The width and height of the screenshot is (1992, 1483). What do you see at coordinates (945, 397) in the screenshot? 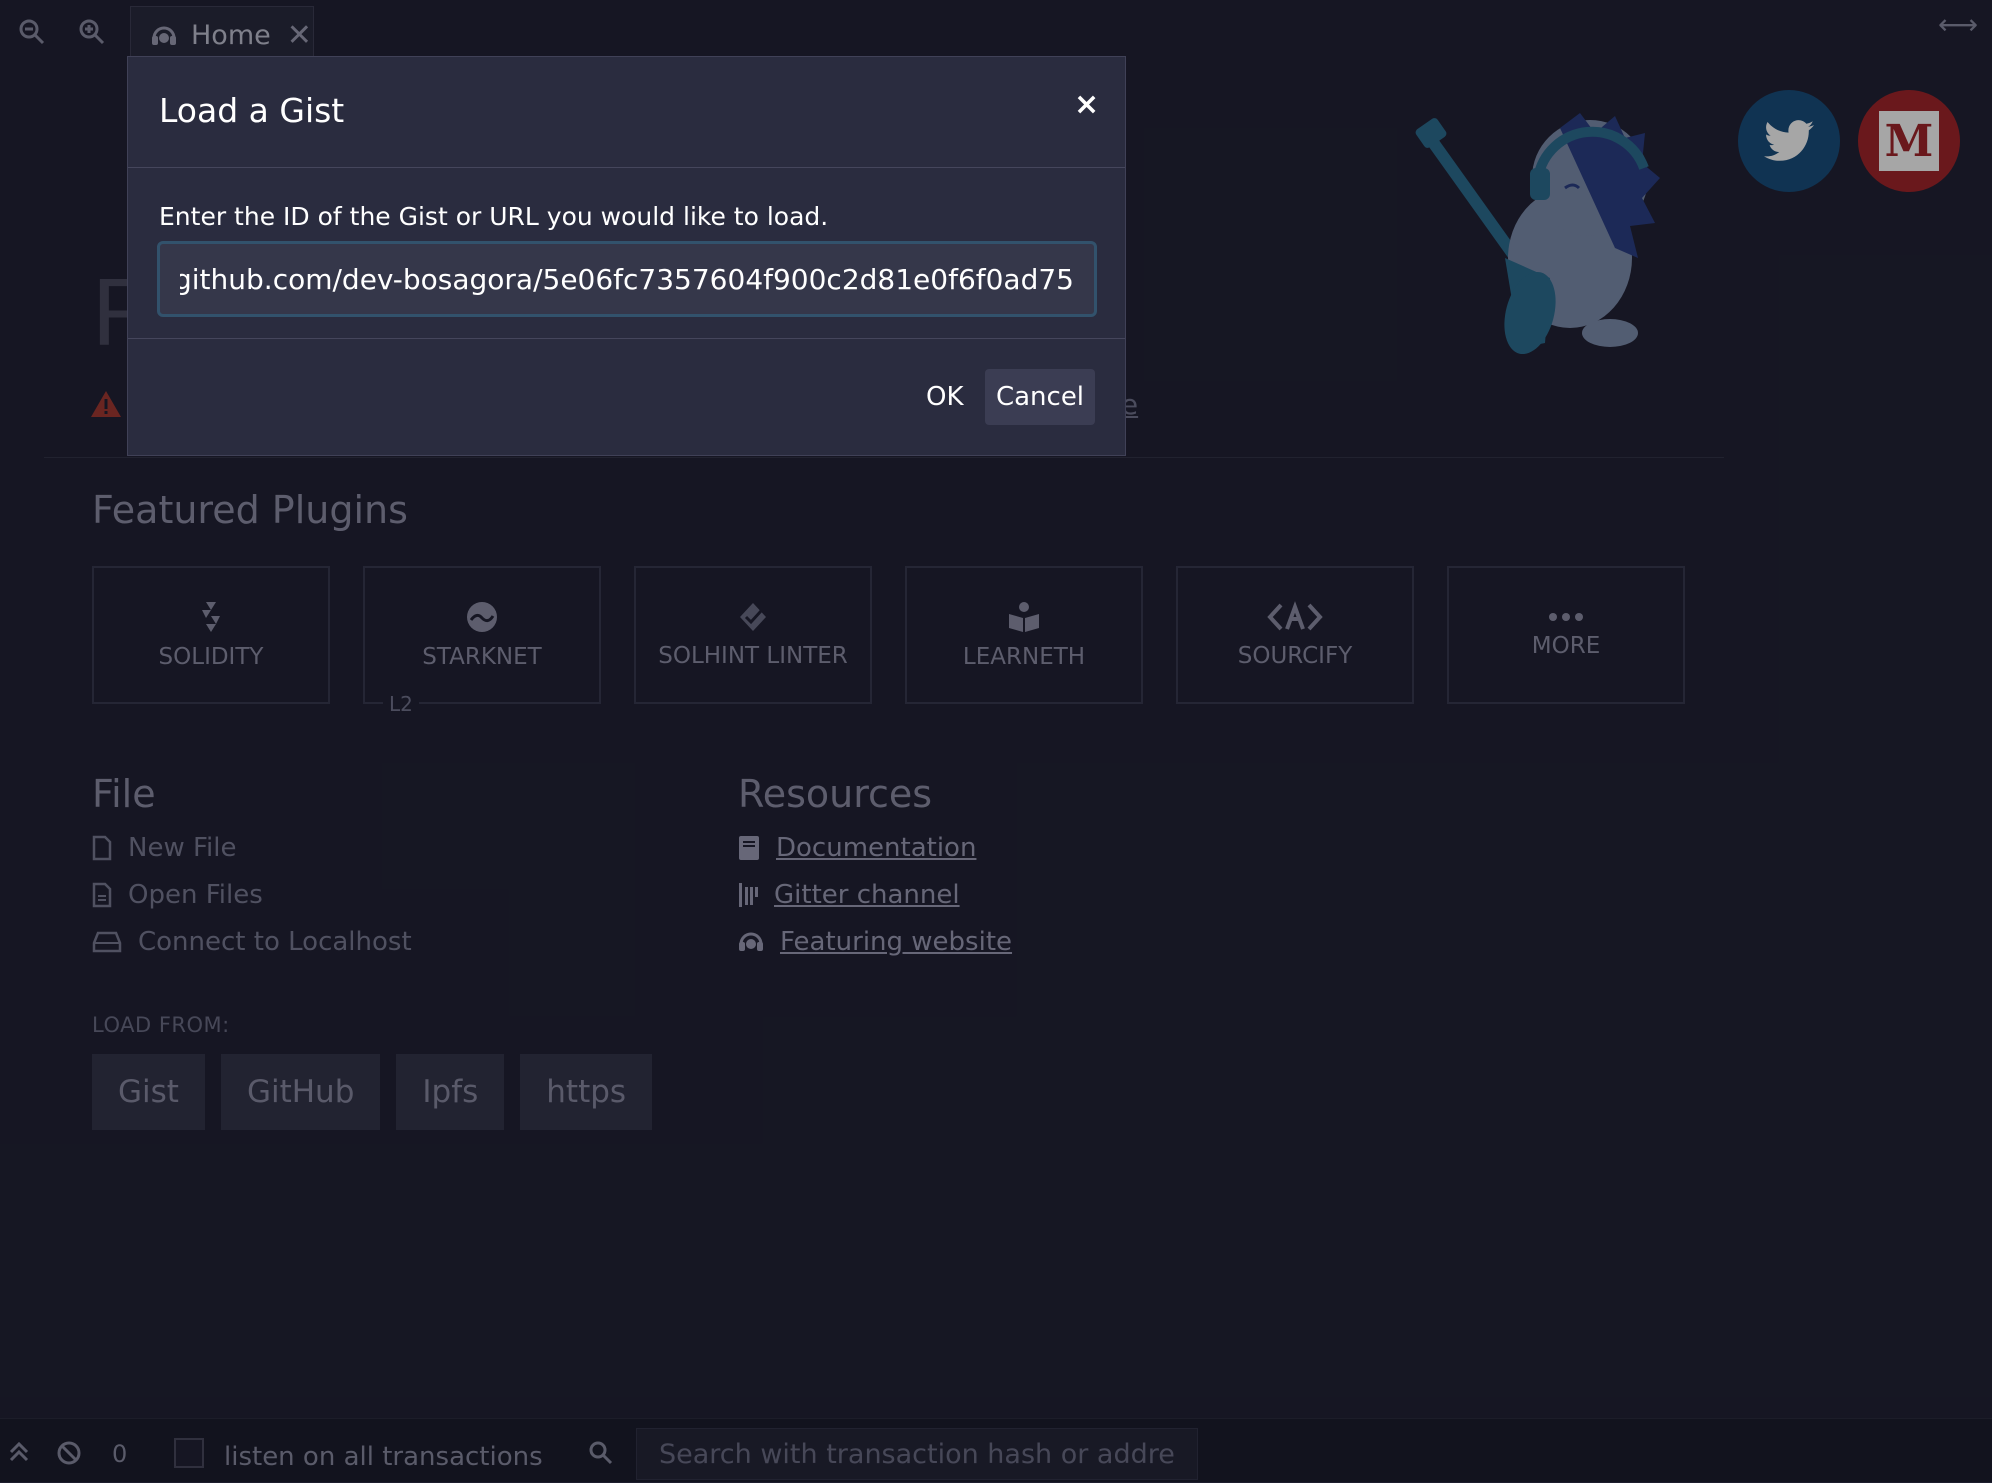
I see `ok-button: OK` at bounding box center [945, 397].